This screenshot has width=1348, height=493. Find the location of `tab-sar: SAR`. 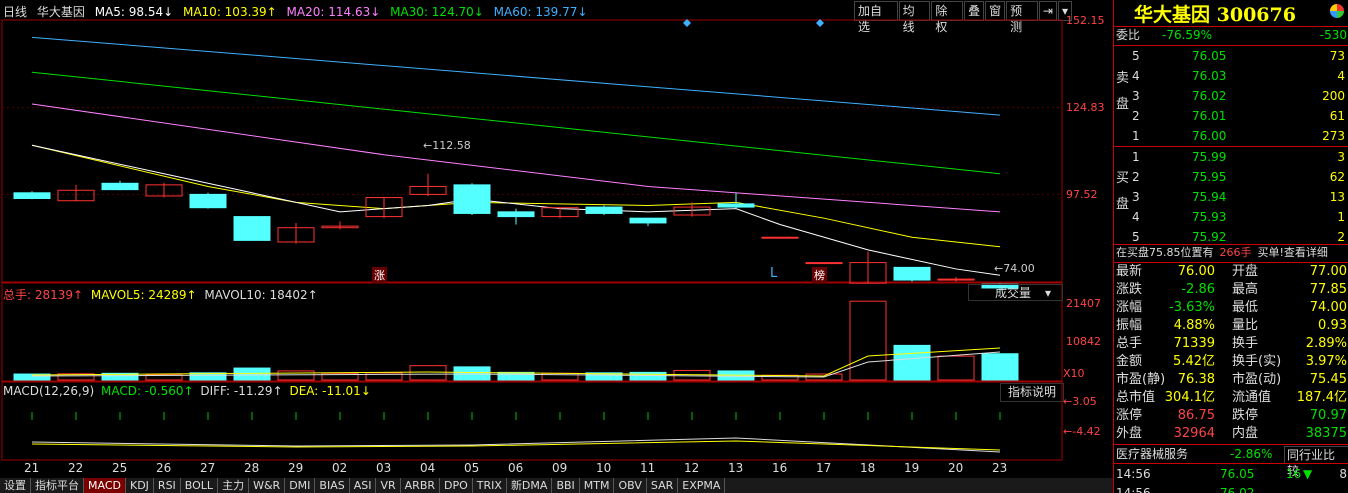

tab-sar: SAR is located at coordinates (663, 485).